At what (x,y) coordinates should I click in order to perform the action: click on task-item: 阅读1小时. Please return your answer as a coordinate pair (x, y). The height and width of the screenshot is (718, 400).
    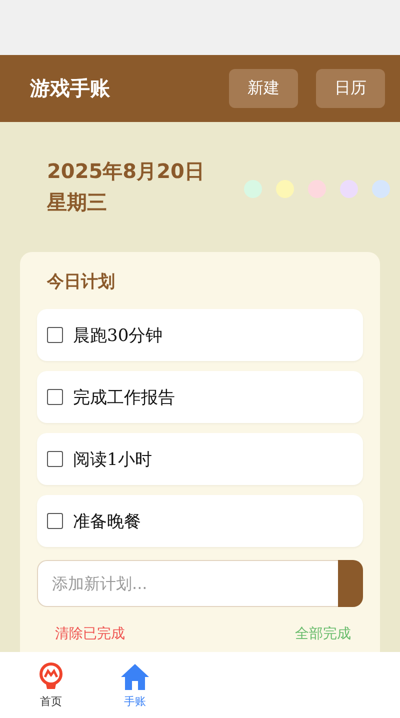
    Looking at the image, I should click on (200, 459).